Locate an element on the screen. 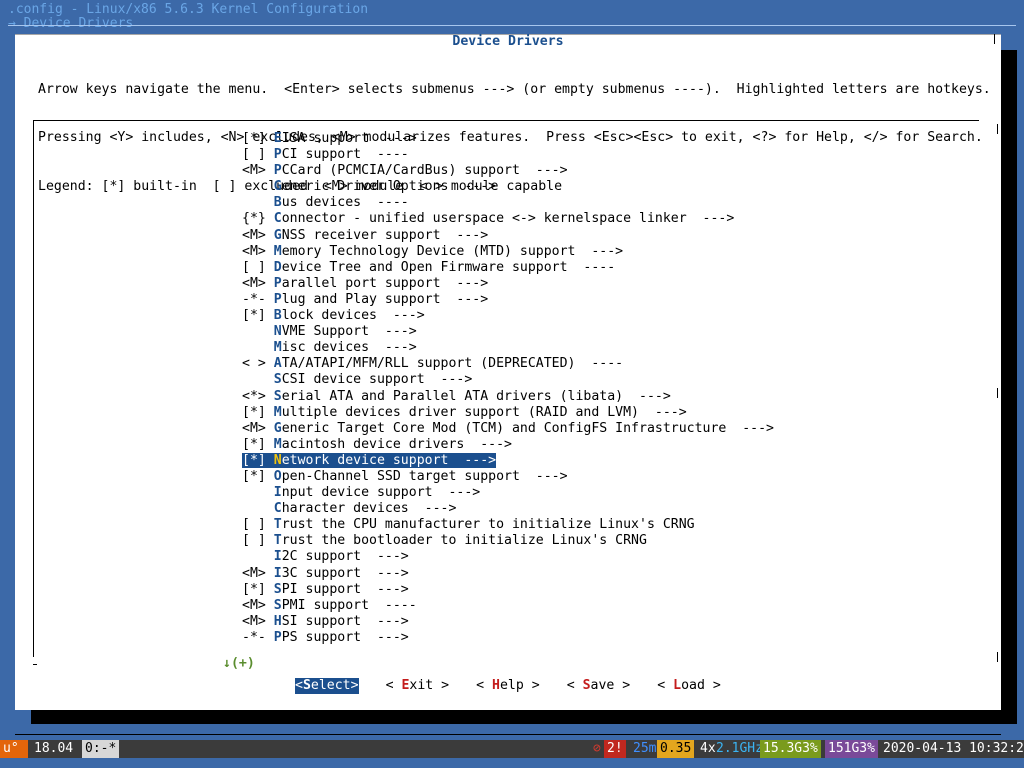 This screenshot has height=768, width=1024. menu-item-hotkey: B is located at coordinates (277, 316).